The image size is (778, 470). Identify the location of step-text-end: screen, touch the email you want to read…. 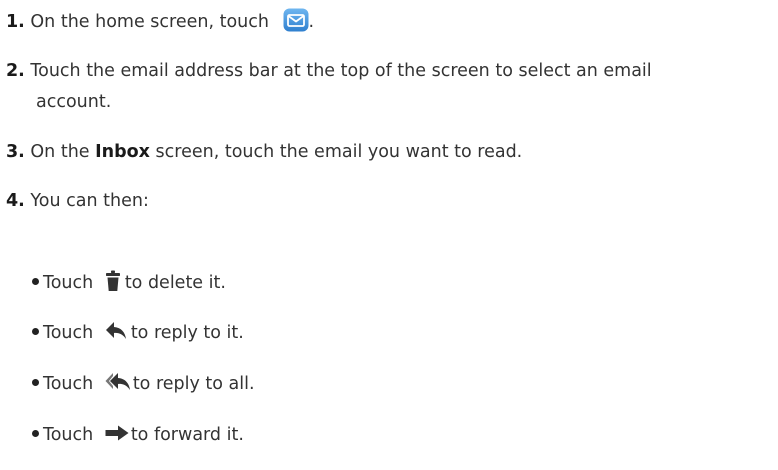
(339, 152).